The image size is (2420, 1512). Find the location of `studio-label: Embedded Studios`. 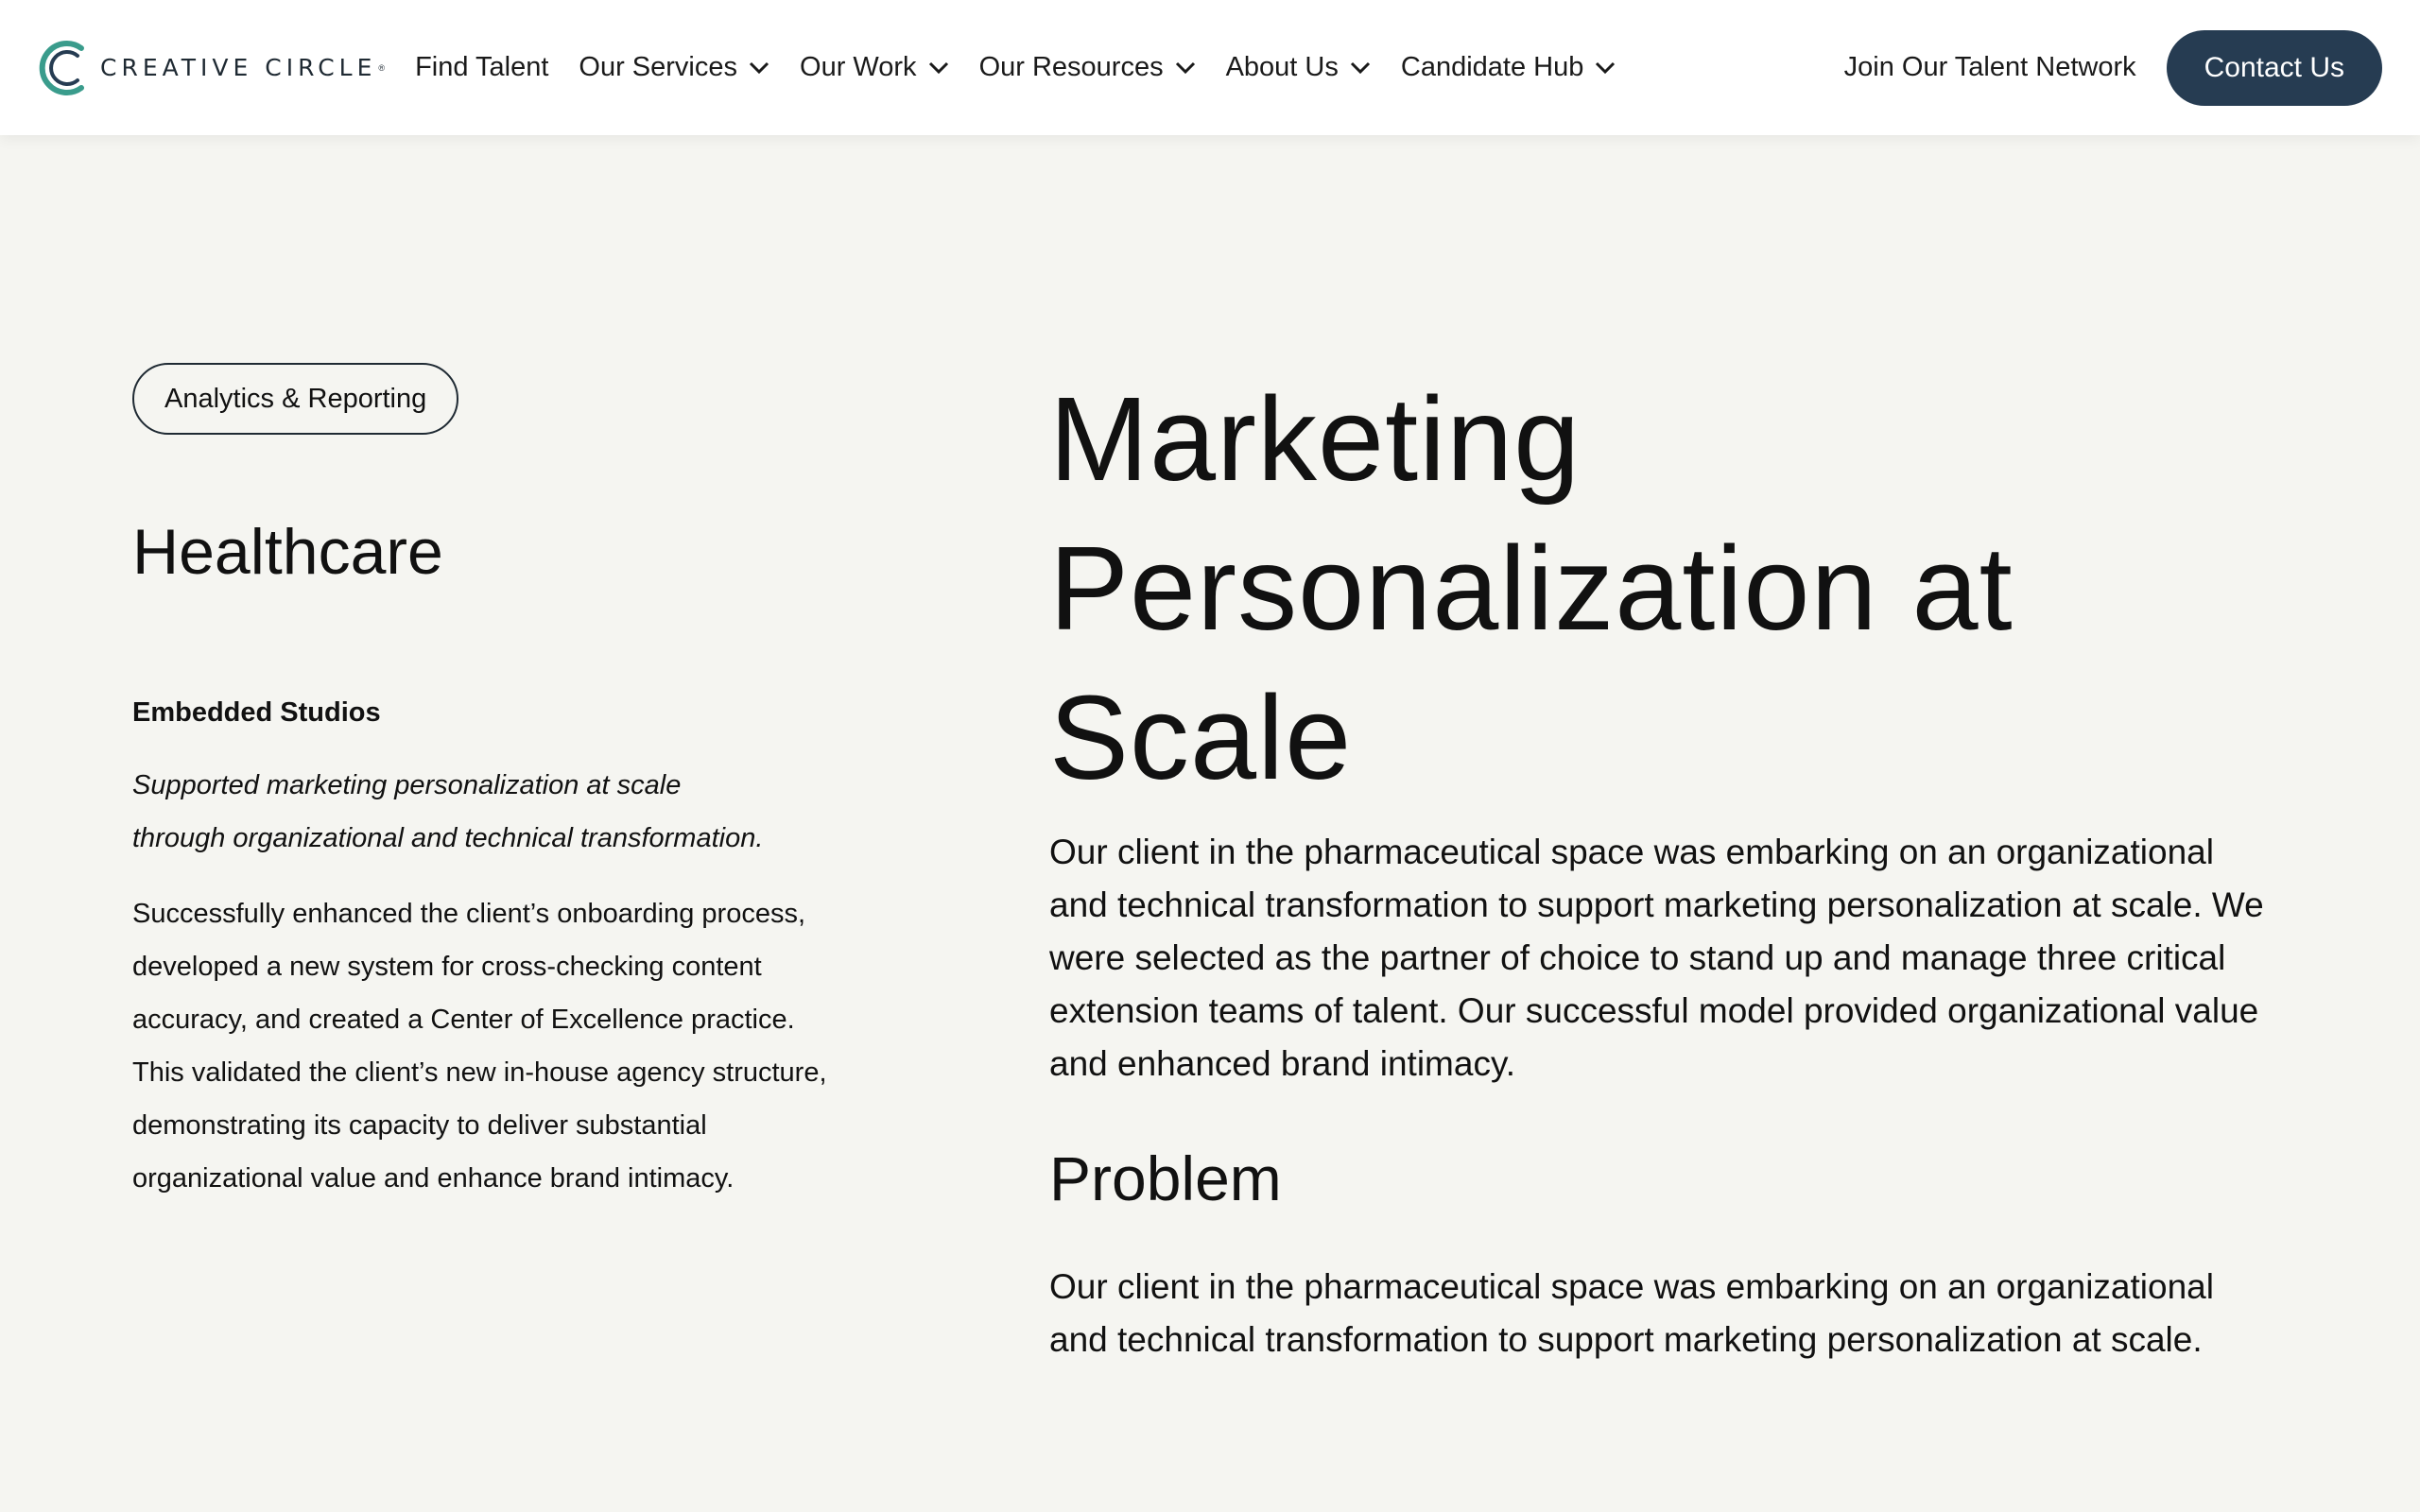

studio-label: Embedded Studios is located at coordinates (256, 712).